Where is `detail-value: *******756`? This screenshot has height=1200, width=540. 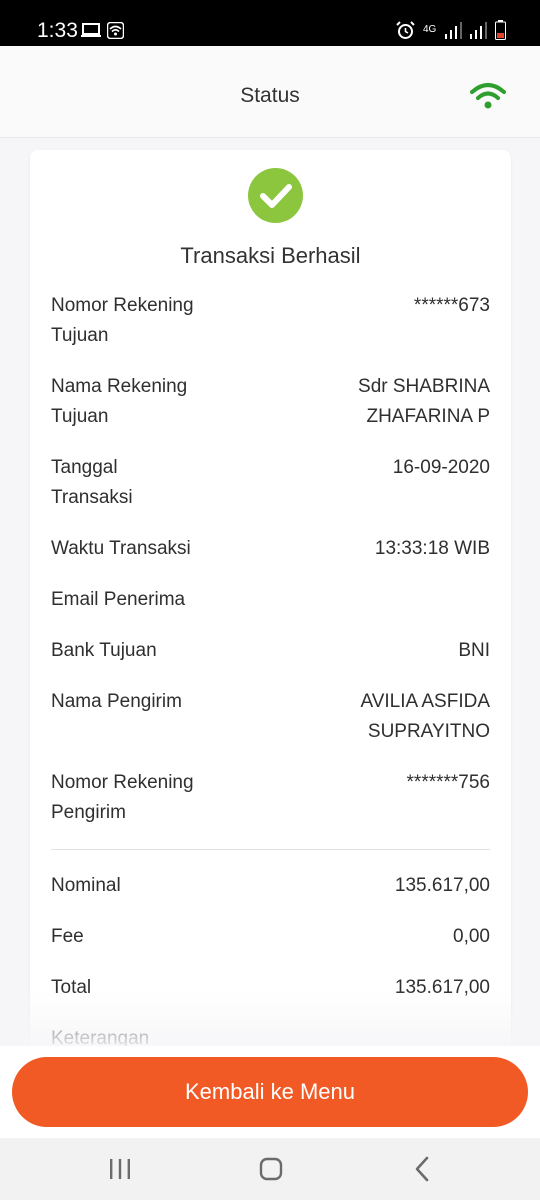
detail-value: *******756 is located at coordinates (448, 782).